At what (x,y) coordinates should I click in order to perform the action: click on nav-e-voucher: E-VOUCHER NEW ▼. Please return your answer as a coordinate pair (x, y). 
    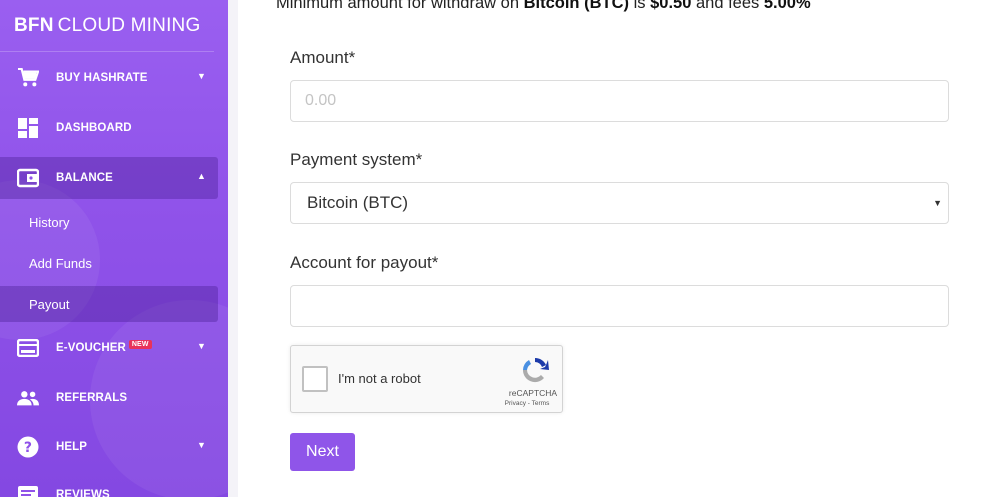
    Looking at the image, I should click on (109, 348).